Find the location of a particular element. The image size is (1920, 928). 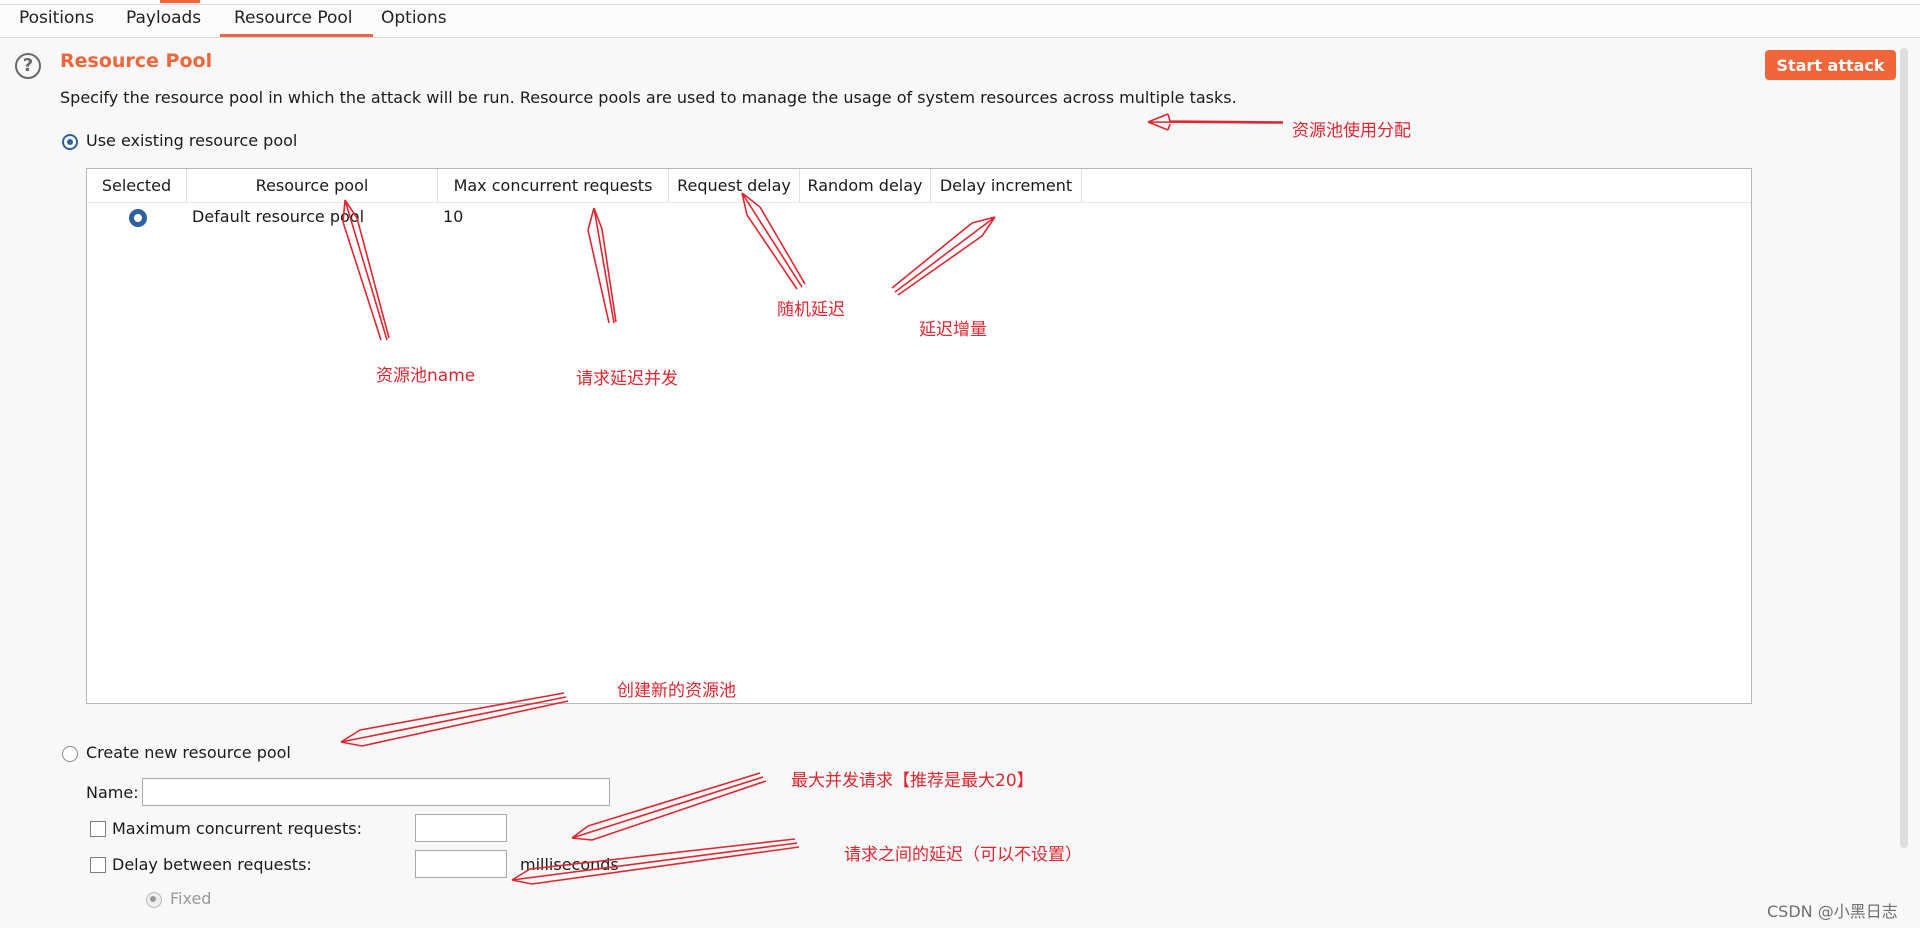

fixed-radio is located at coordinates (154, 900).